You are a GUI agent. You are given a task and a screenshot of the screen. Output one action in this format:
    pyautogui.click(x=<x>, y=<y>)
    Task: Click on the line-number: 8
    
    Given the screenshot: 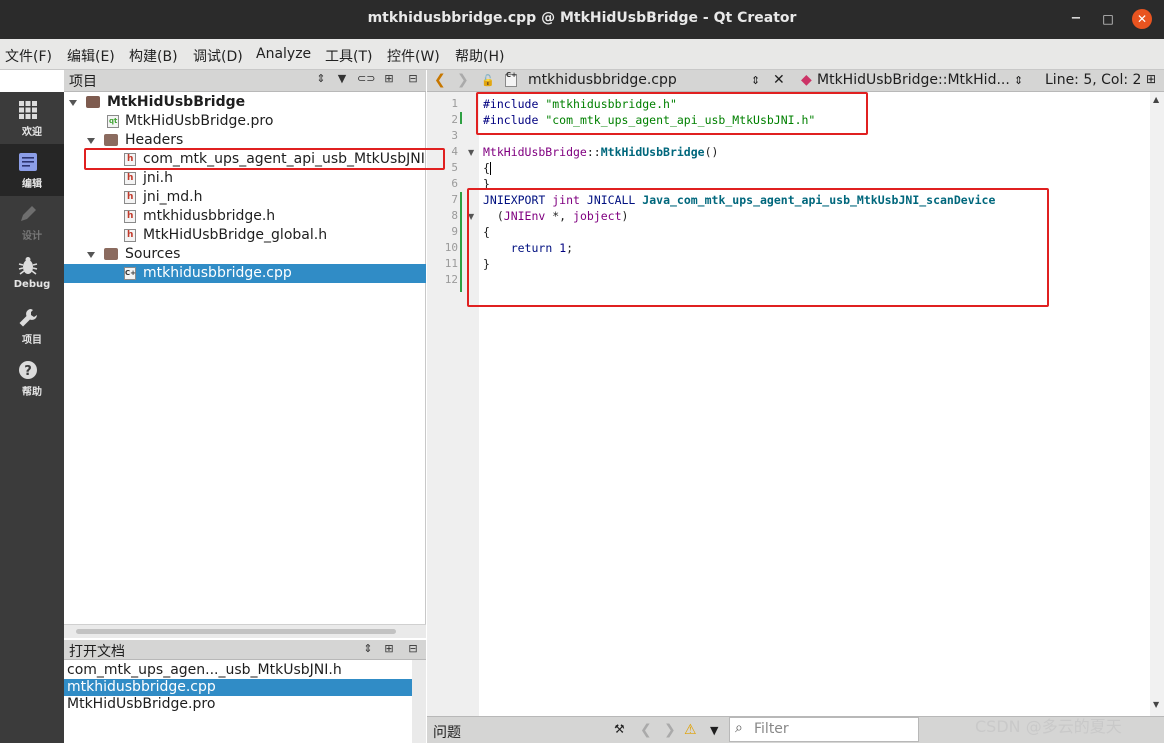 What is the action you would take?
    pyautogui.click(x=454, y=215)
    